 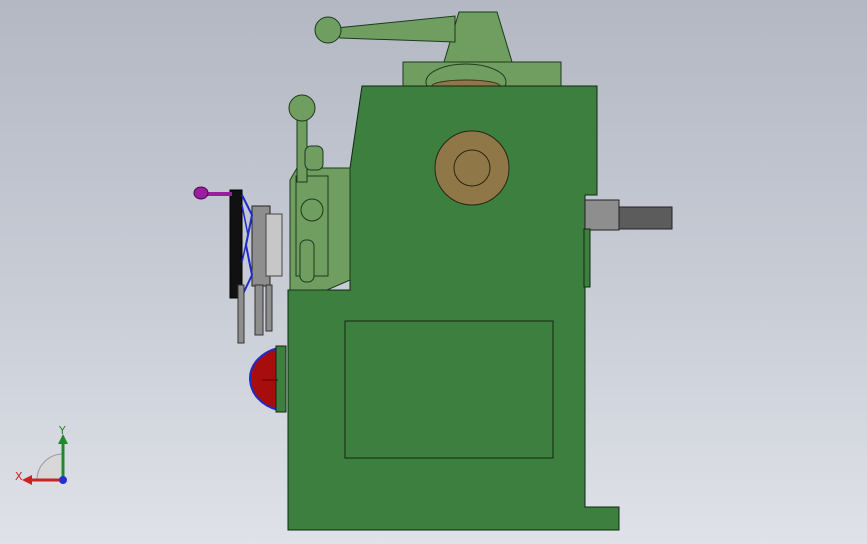 I want to click on red-dome, so click(x=263, y=379).